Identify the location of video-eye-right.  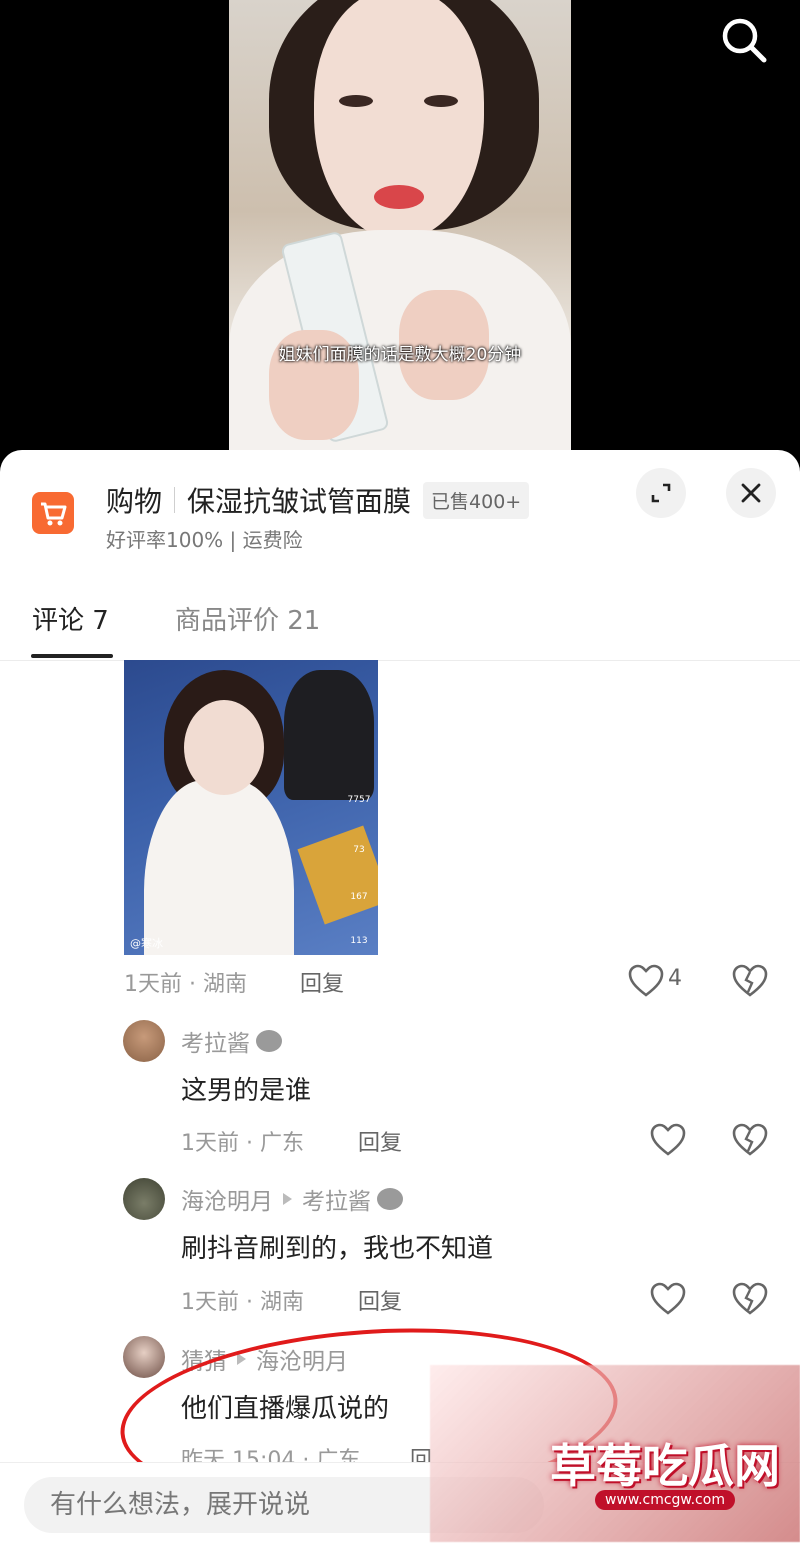
(441, 101).